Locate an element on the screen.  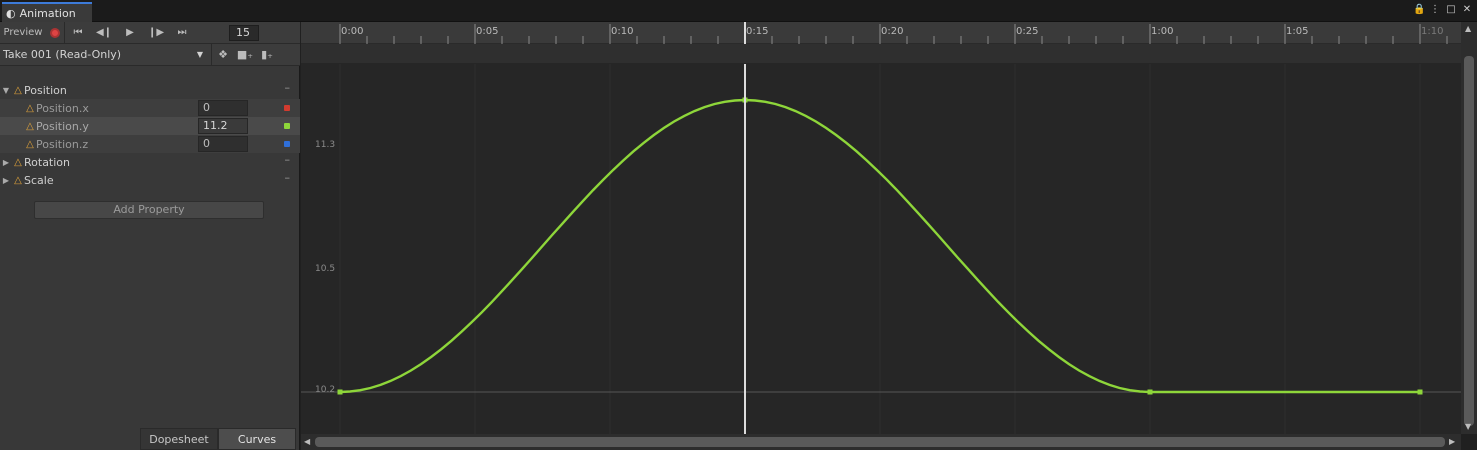
z-channel-color-swatch is located at coordinates (287, 144).